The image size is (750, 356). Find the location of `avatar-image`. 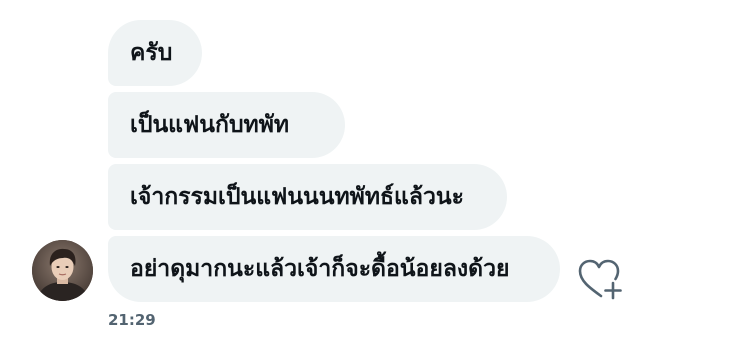

avatar-image is located at coordinates (62, 270).